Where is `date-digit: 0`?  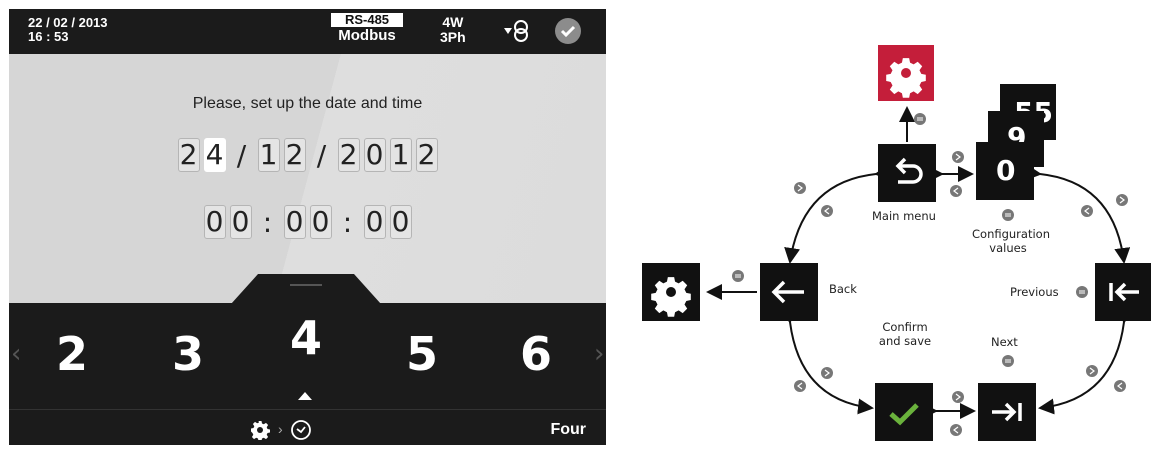
date-digit: 0 is located at coordinates (374, 155).